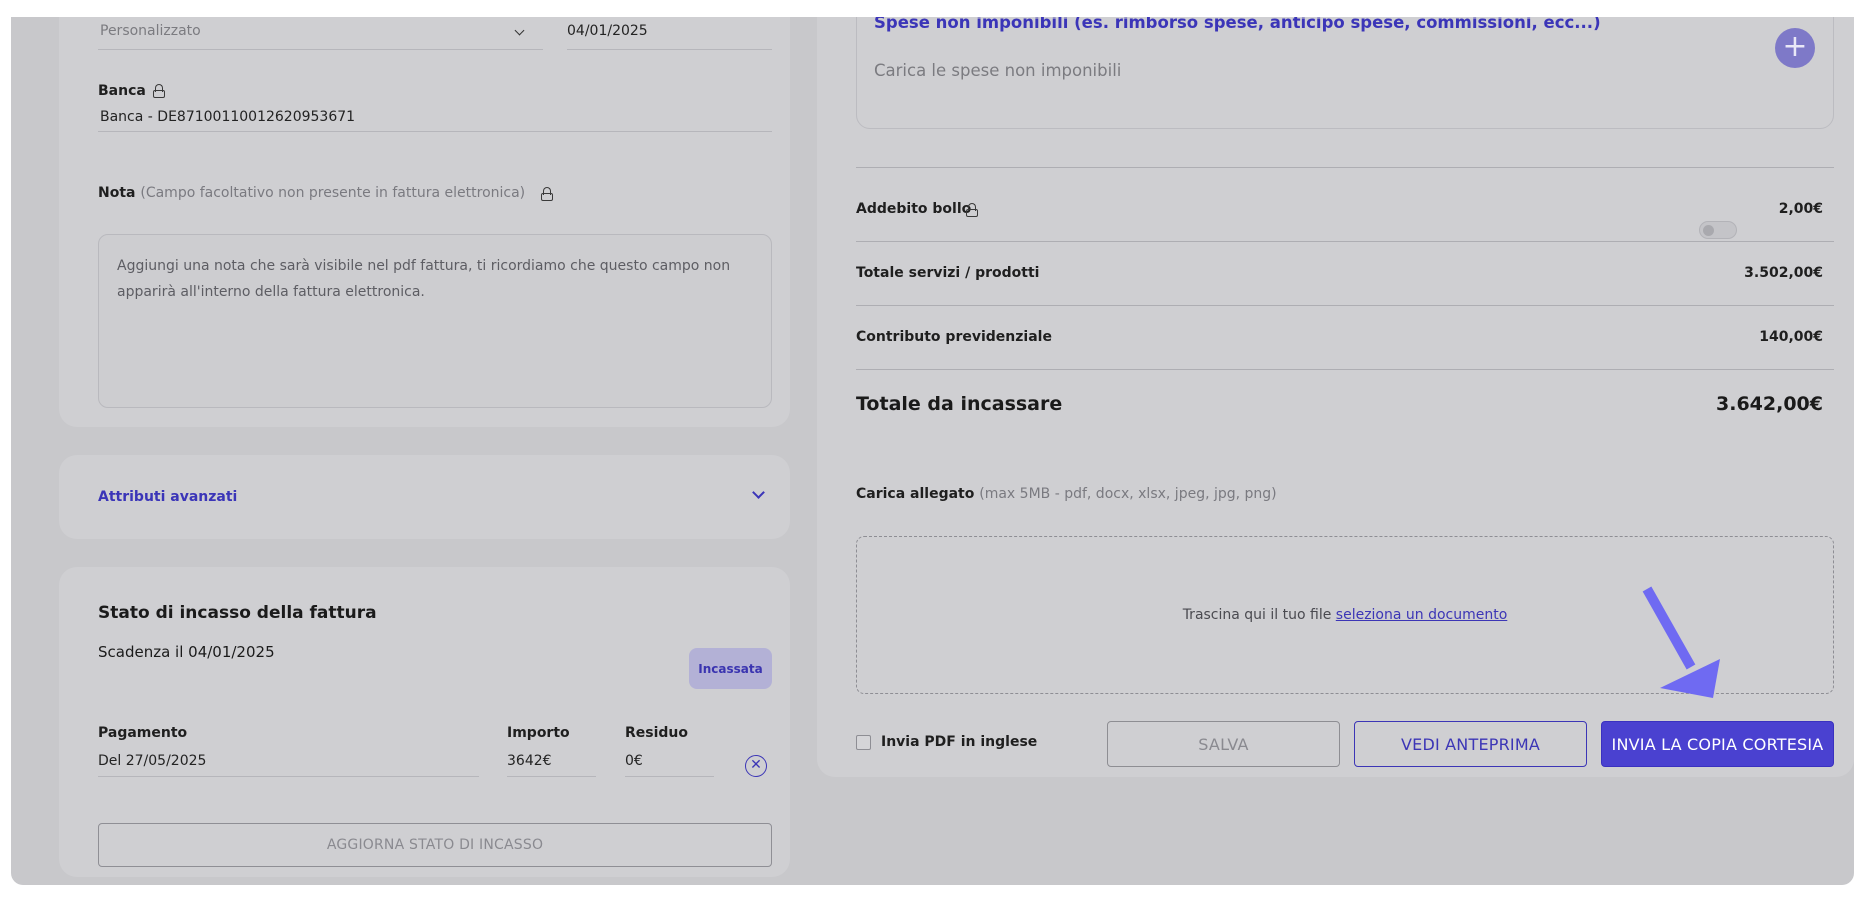 The width and height of the screenshot is (1864, 906). Describe the element at coordinates (1717, 744) in the screenshot. I see `send-courtesy-copy-button: INVIA LA COPIA CORTESIA` at that location.